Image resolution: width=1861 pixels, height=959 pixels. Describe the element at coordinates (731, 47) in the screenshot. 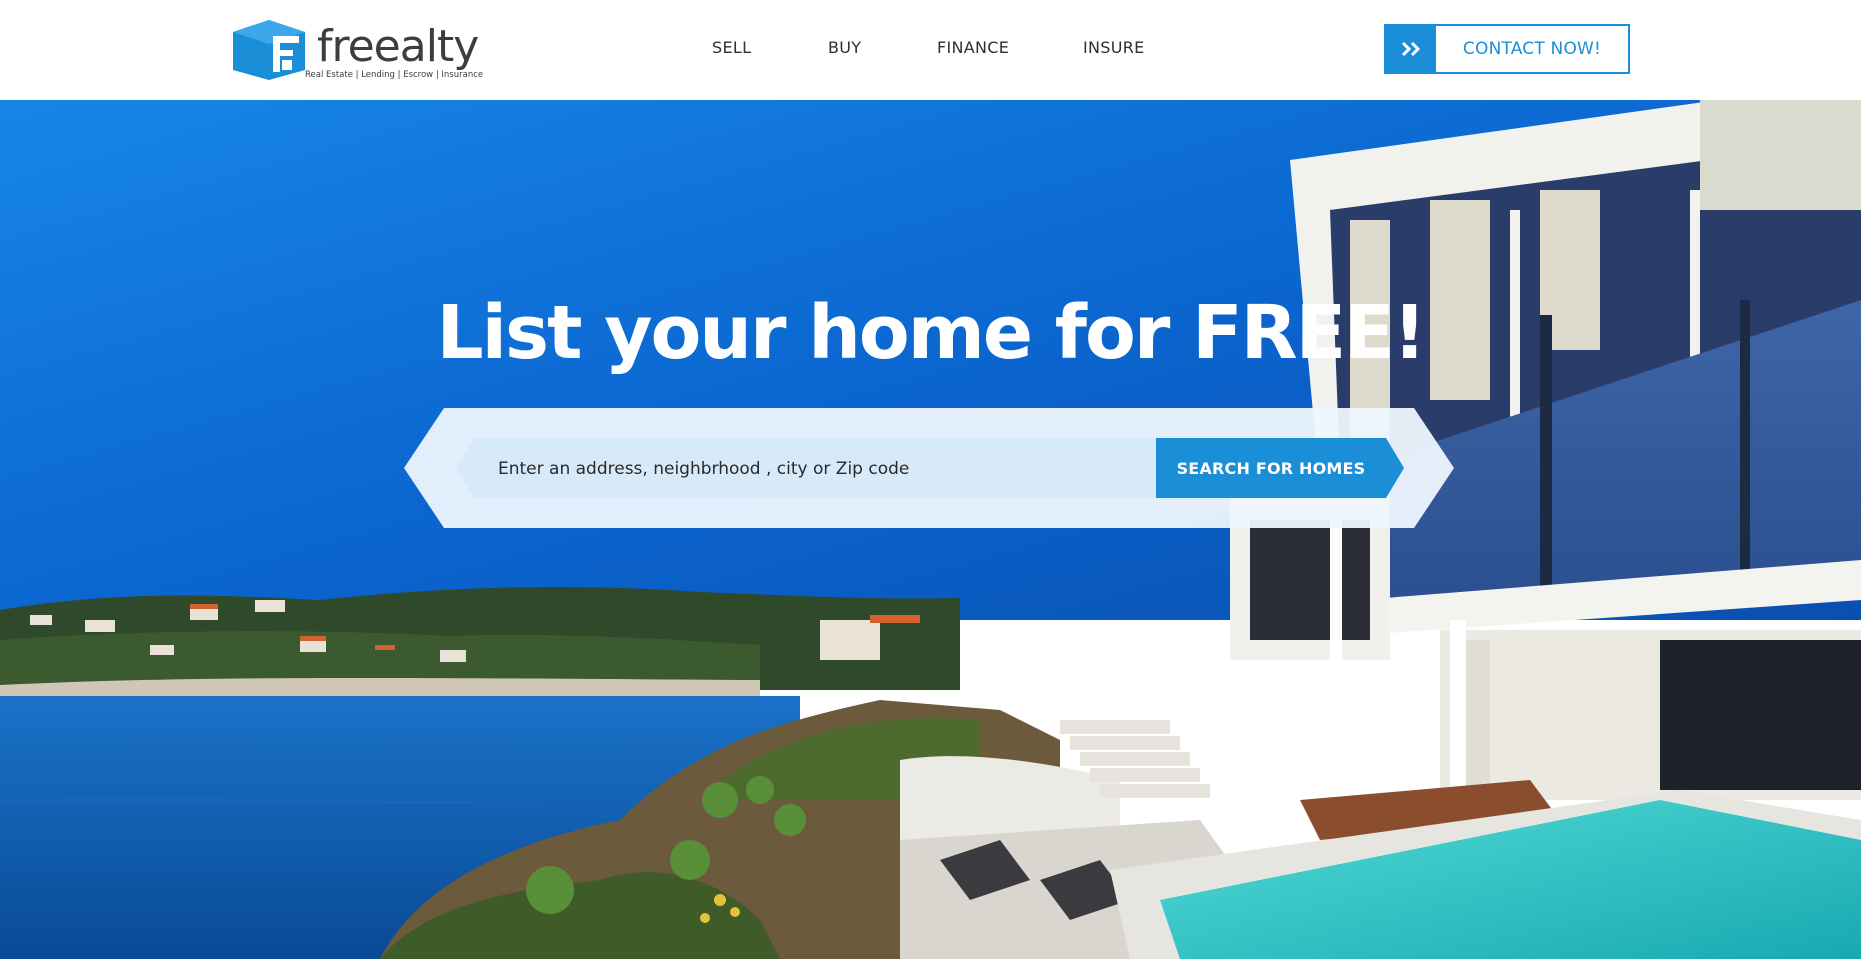

I see `nav-item-sell: SELL` at that location.